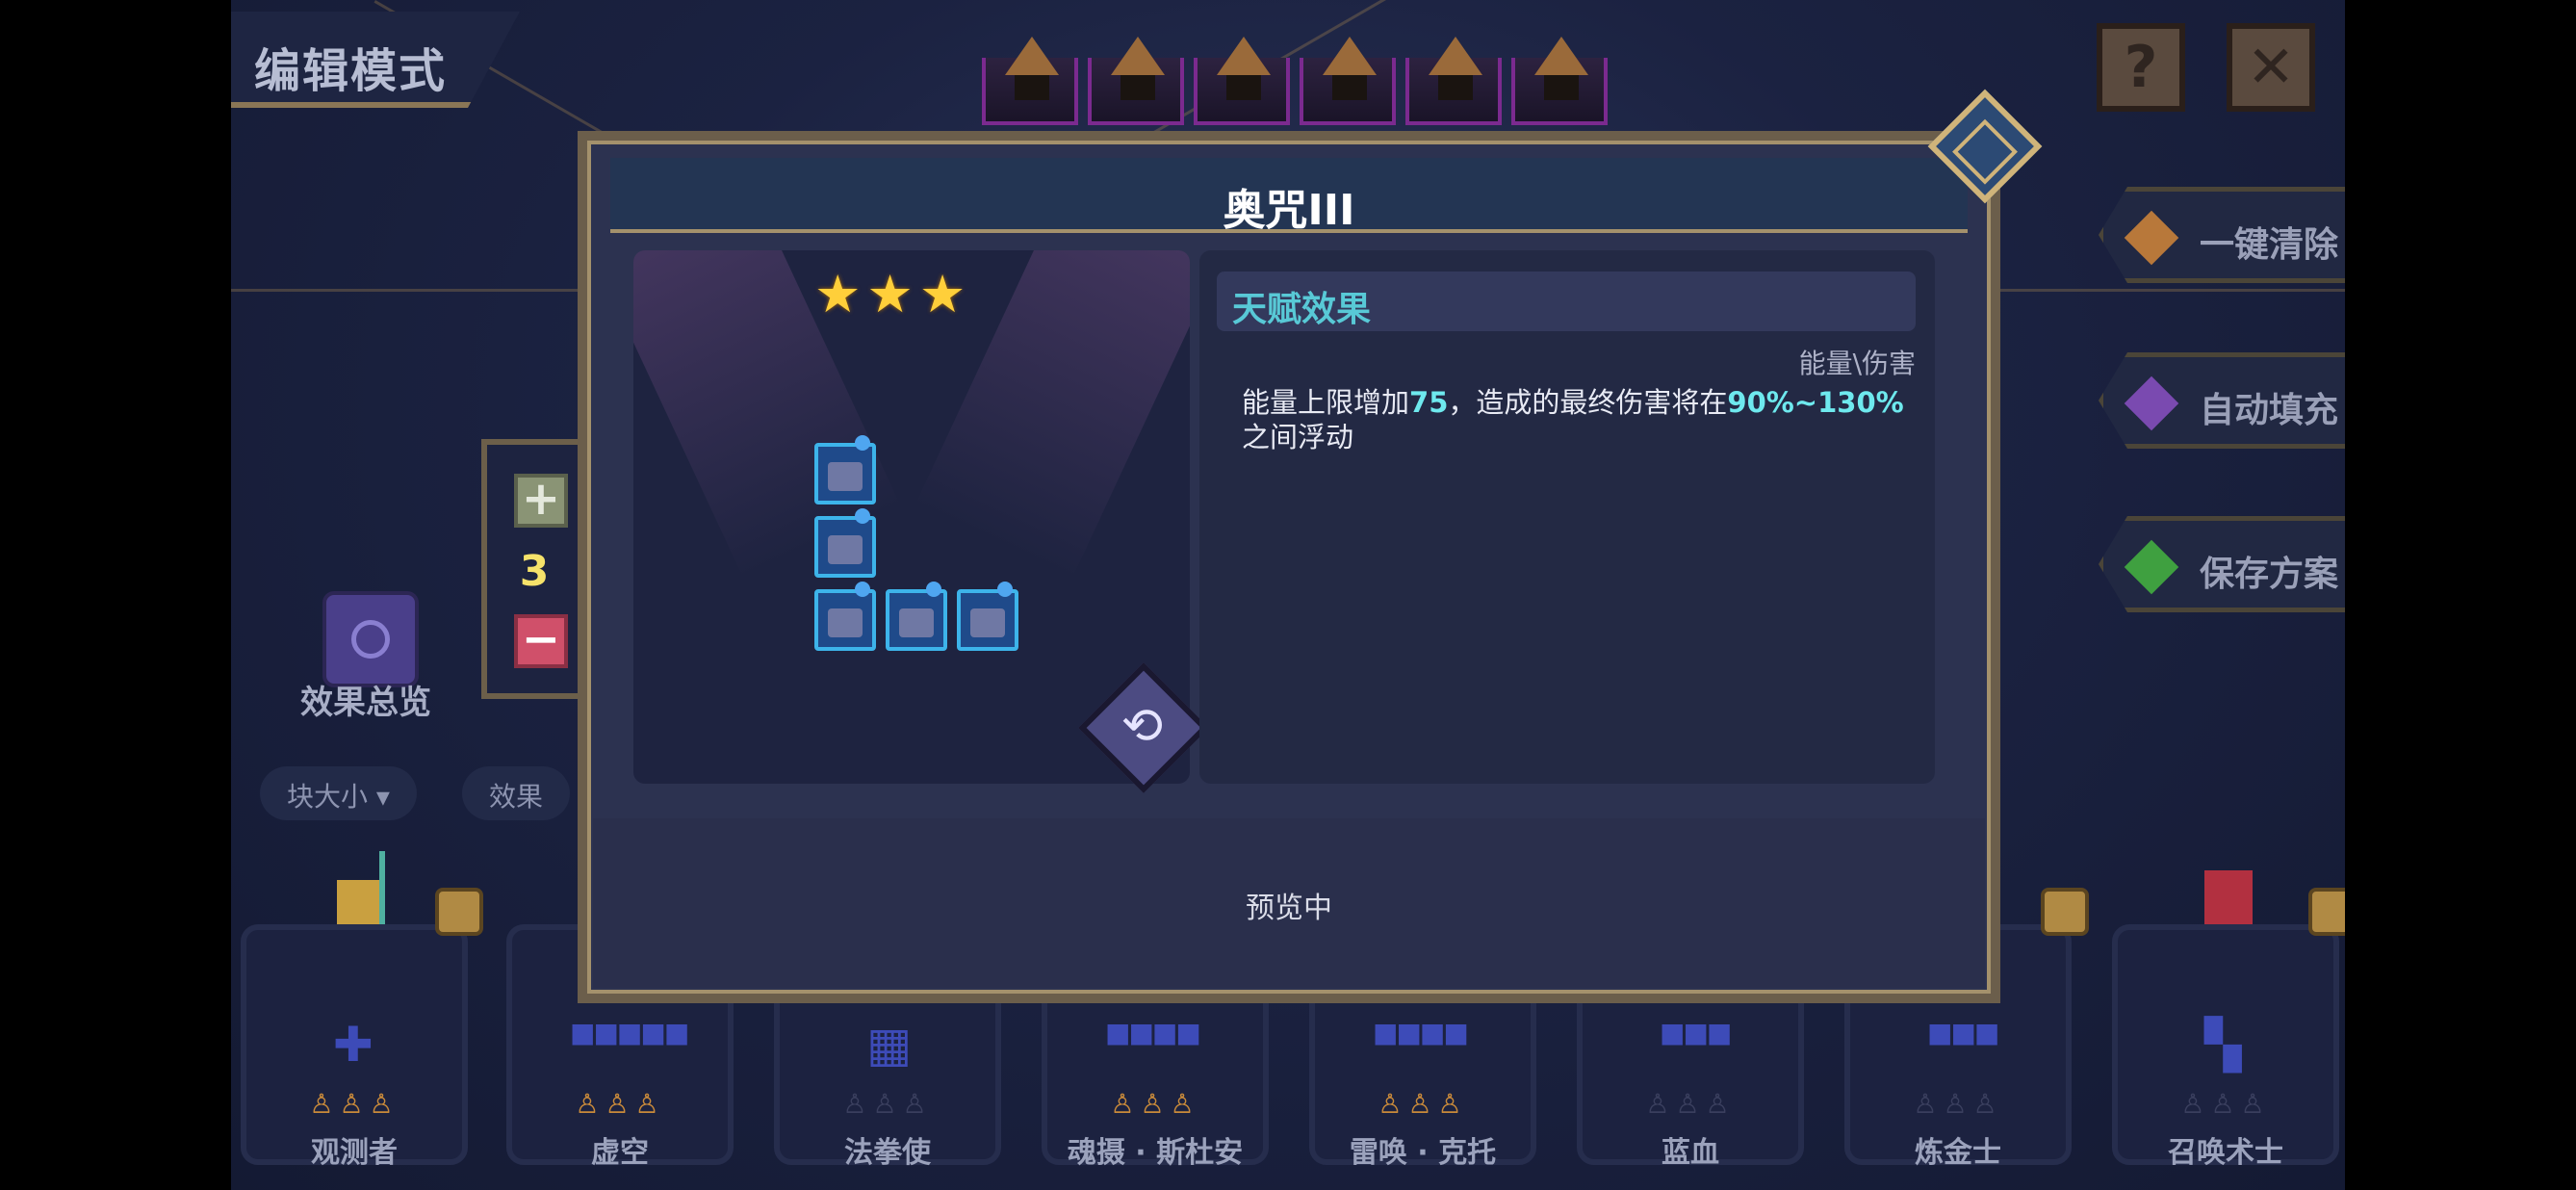  I want to click on effect-overview-label: 效果总览, so click(366, 703).